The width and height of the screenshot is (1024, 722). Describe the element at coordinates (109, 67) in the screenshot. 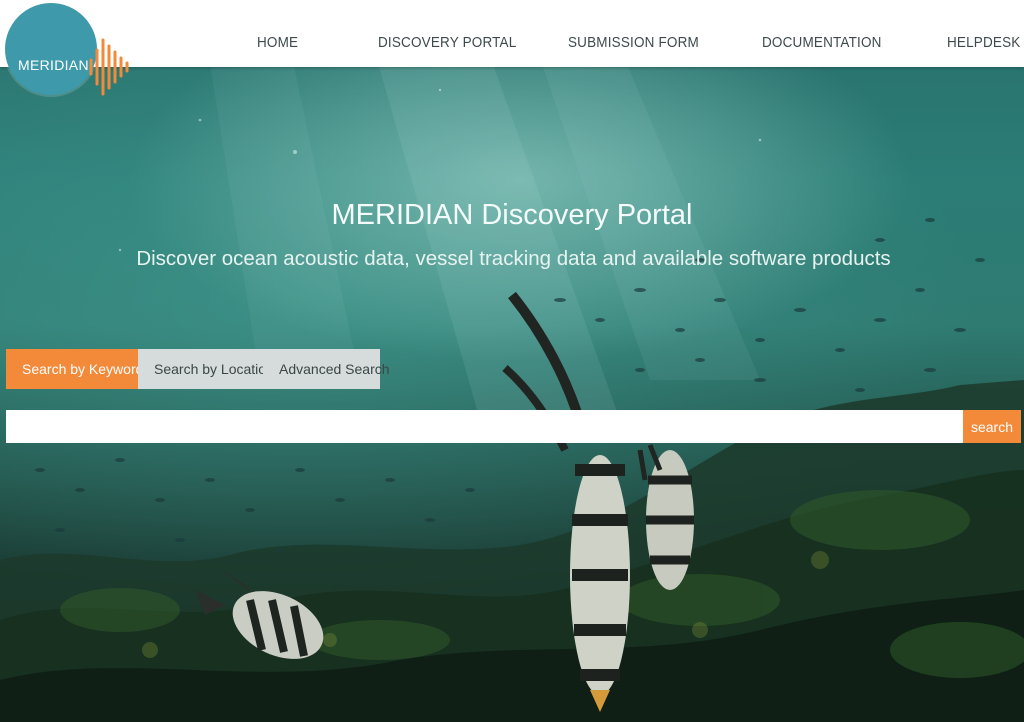

I see `soundwave-icon` at that location.